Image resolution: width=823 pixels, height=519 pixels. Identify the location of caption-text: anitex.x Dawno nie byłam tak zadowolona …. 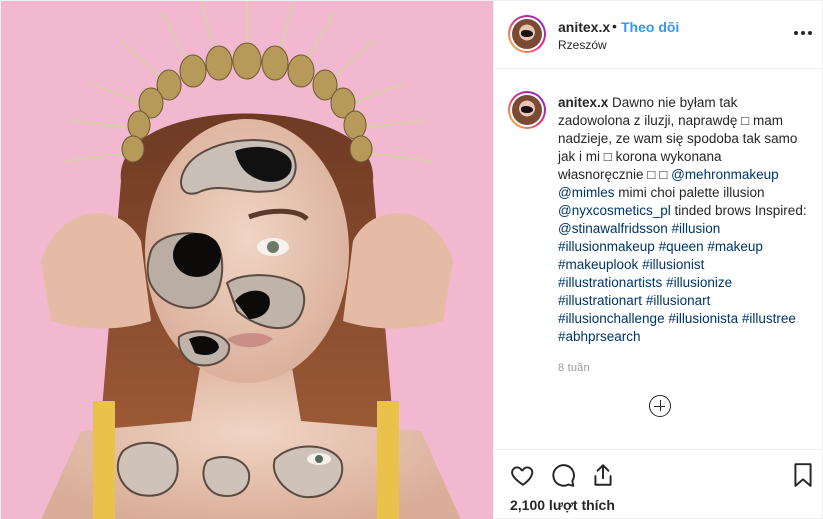
(683, 220).